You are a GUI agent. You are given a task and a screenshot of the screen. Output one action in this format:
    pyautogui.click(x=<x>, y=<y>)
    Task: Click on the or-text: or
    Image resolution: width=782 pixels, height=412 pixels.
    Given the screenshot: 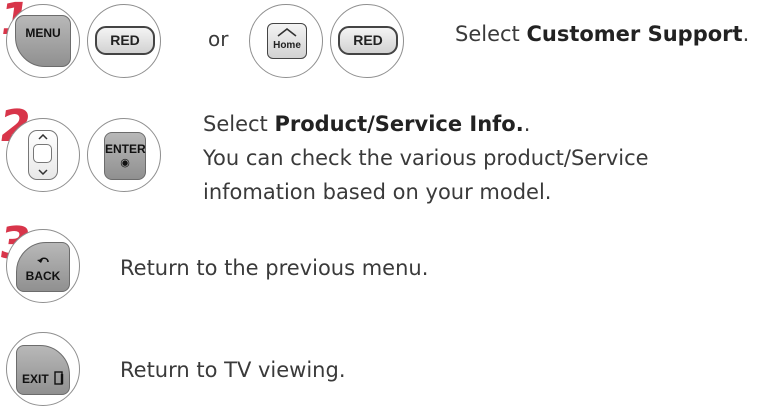 What is the action you would take?
    pyautogui.click(x=218, y=39)
    